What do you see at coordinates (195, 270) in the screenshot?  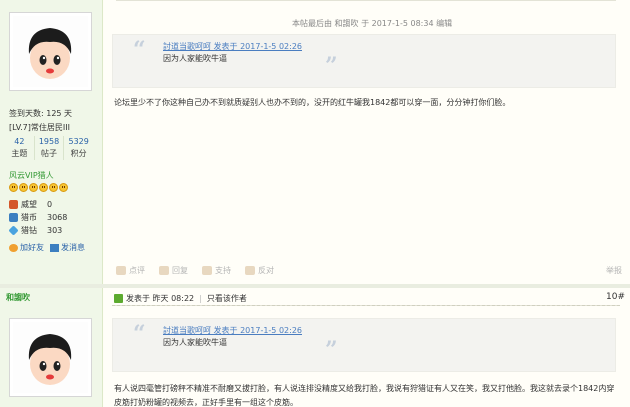 I see `post-actions: 点评 回复 支持 反对` at bounding box center [195, 270].